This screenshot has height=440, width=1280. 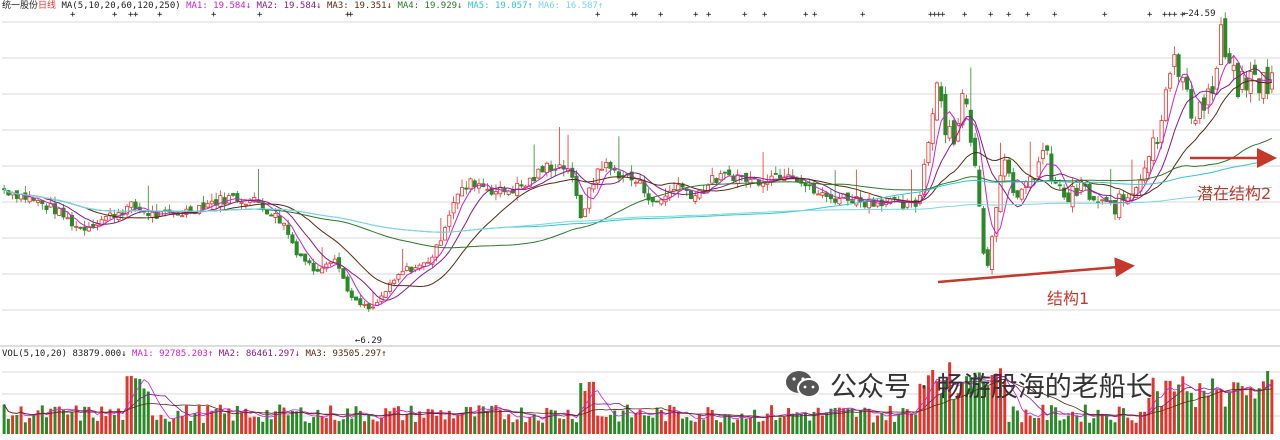 What do you see at coordinates (219, 6) in the screenshot?
I see `ma1-value: MA1: 19.584↓` at bounding box center [219, 6].